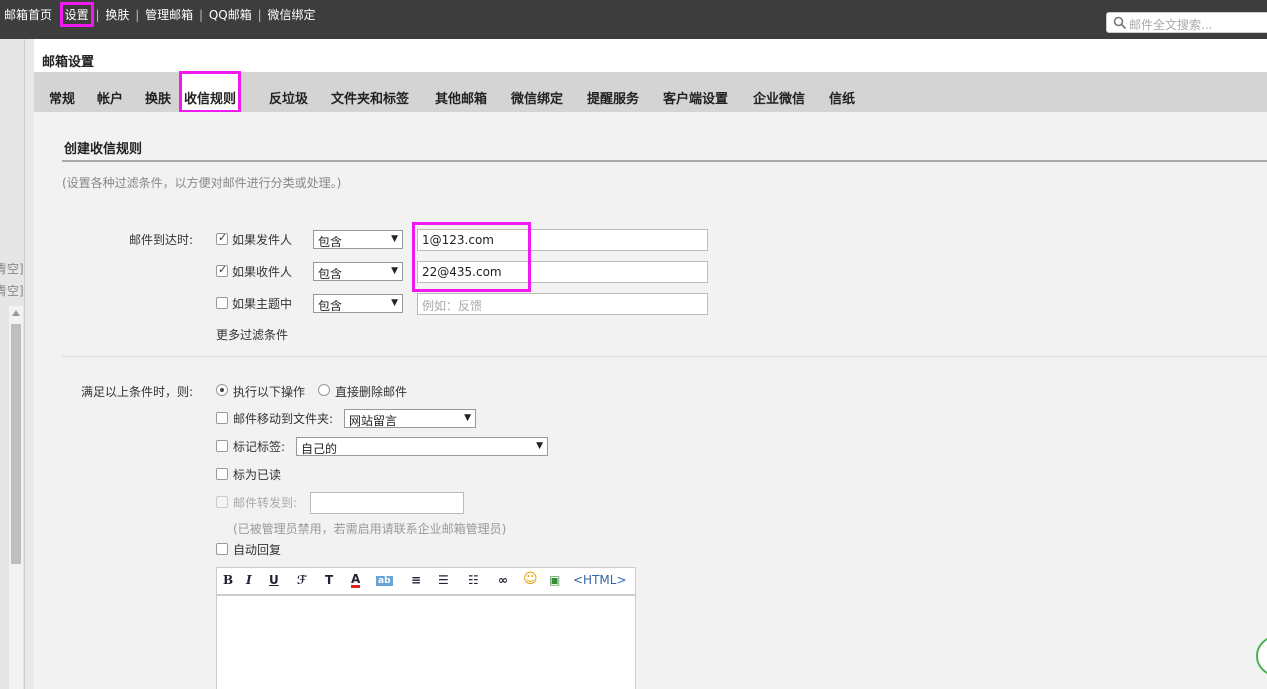 Image resolution: width=1267 pixels, height=689 pixels. What do you see at coordinates (330, 306) in the screenshot?
I see `subject-operator-value: 包含` at bounding box center [330, 306].